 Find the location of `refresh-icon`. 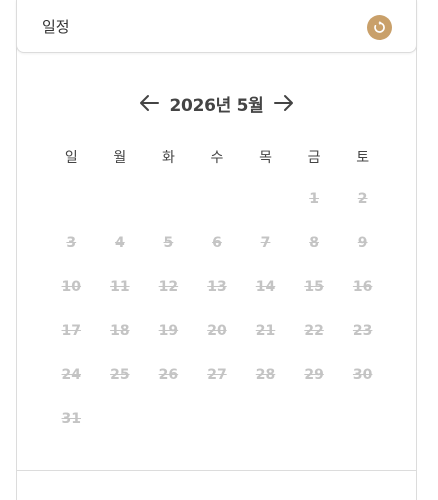

refresh-icon is located at coordinates (379, 26).